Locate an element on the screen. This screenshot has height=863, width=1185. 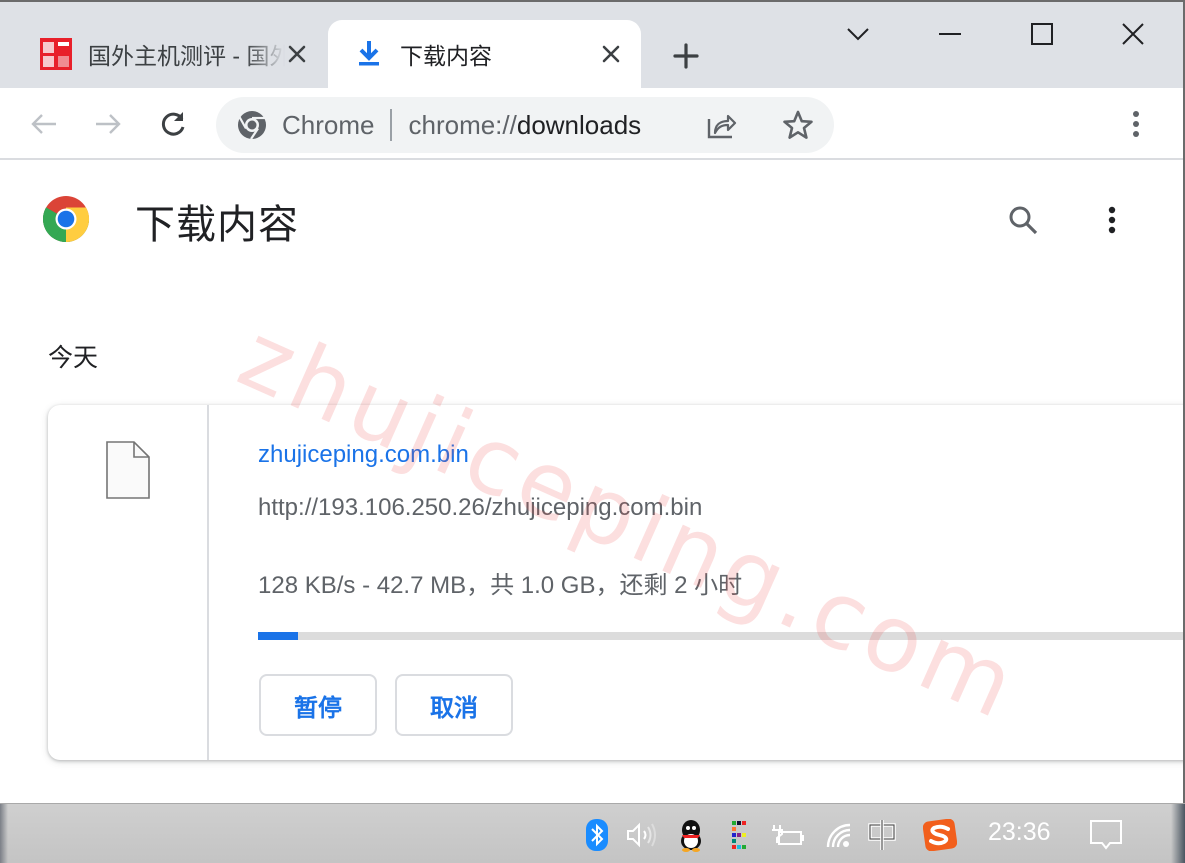
notification-center-button is located at coordinates (1106, 835).